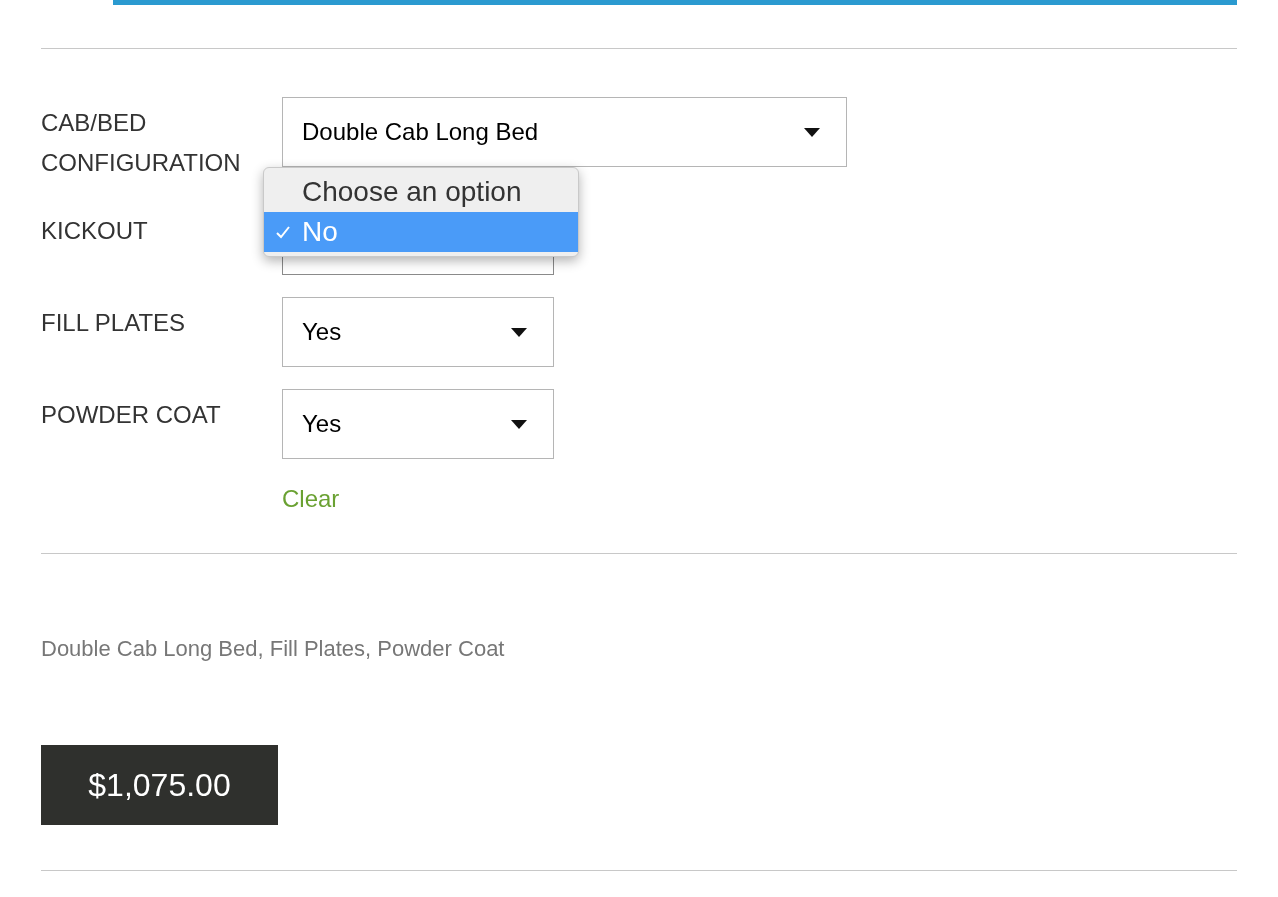 The image size is (1278, 897). I want to click on dropdown-option: Choose an option, so click(421, 192).